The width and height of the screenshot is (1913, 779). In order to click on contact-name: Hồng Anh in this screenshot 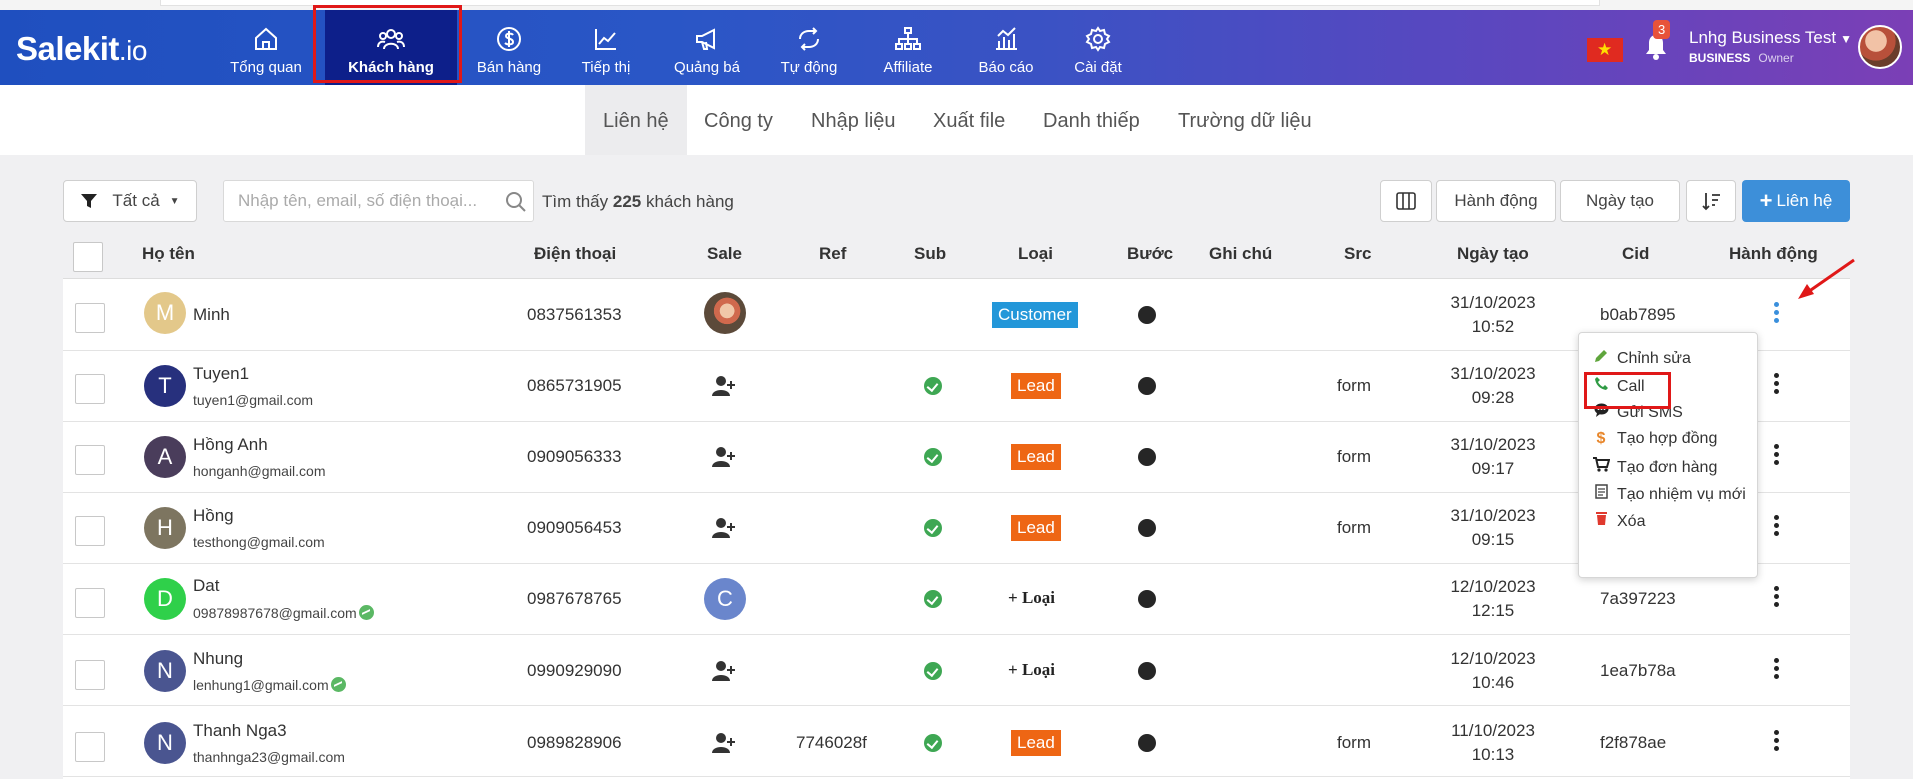, I will do `click(230, 445)`.